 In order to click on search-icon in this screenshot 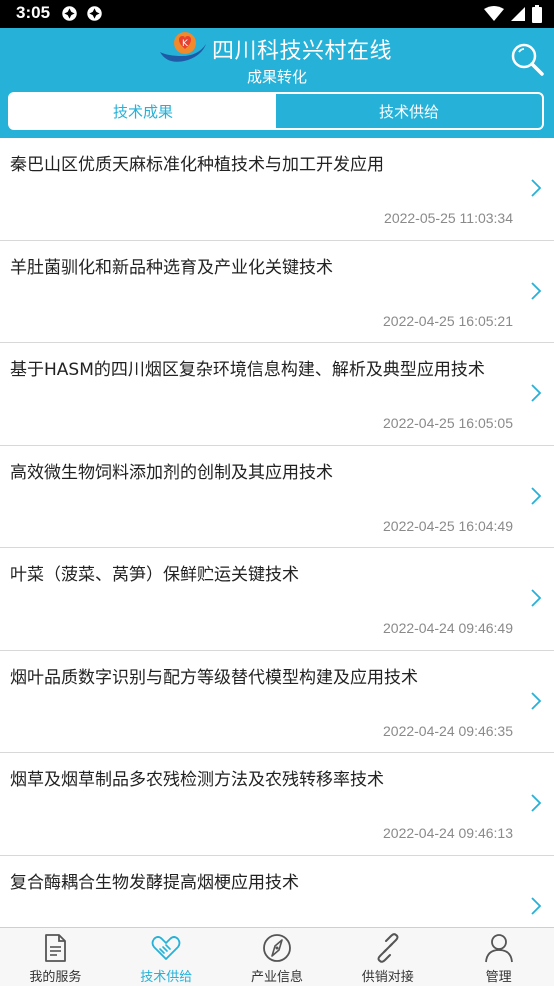, I will do `click(527, 59)`.